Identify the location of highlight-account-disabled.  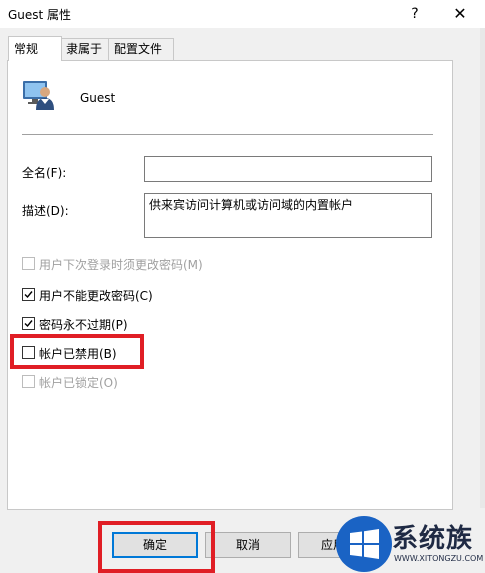
(77, 351).